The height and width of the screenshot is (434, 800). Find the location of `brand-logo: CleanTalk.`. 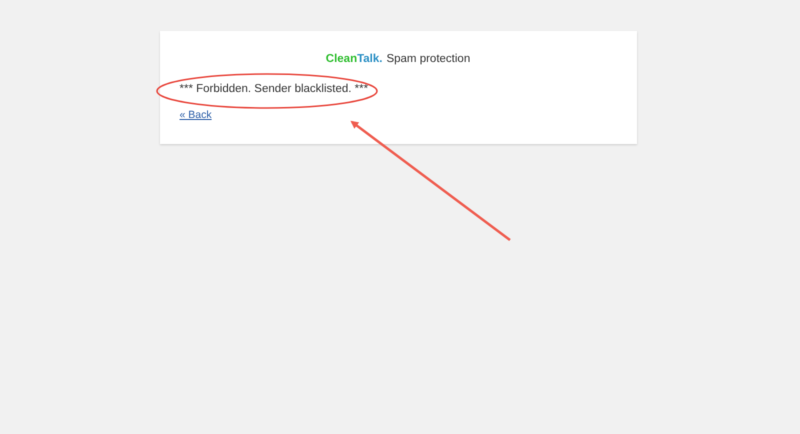

brand-logo: CleanTalk. is located at coordinates (354, 59).